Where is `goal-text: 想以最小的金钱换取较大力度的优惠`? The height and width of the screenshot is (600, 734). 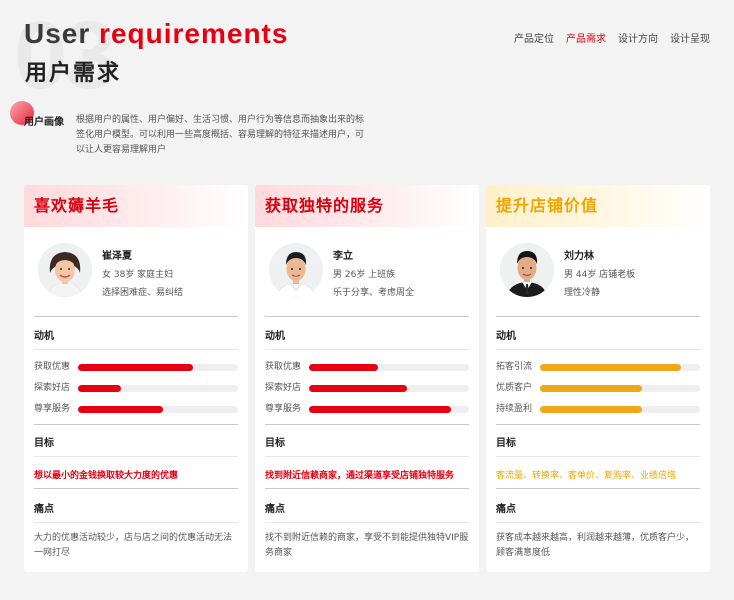
goal-text: 想以最小的金钱换取较大力度的优惠 is located at coordinates (106, 476).